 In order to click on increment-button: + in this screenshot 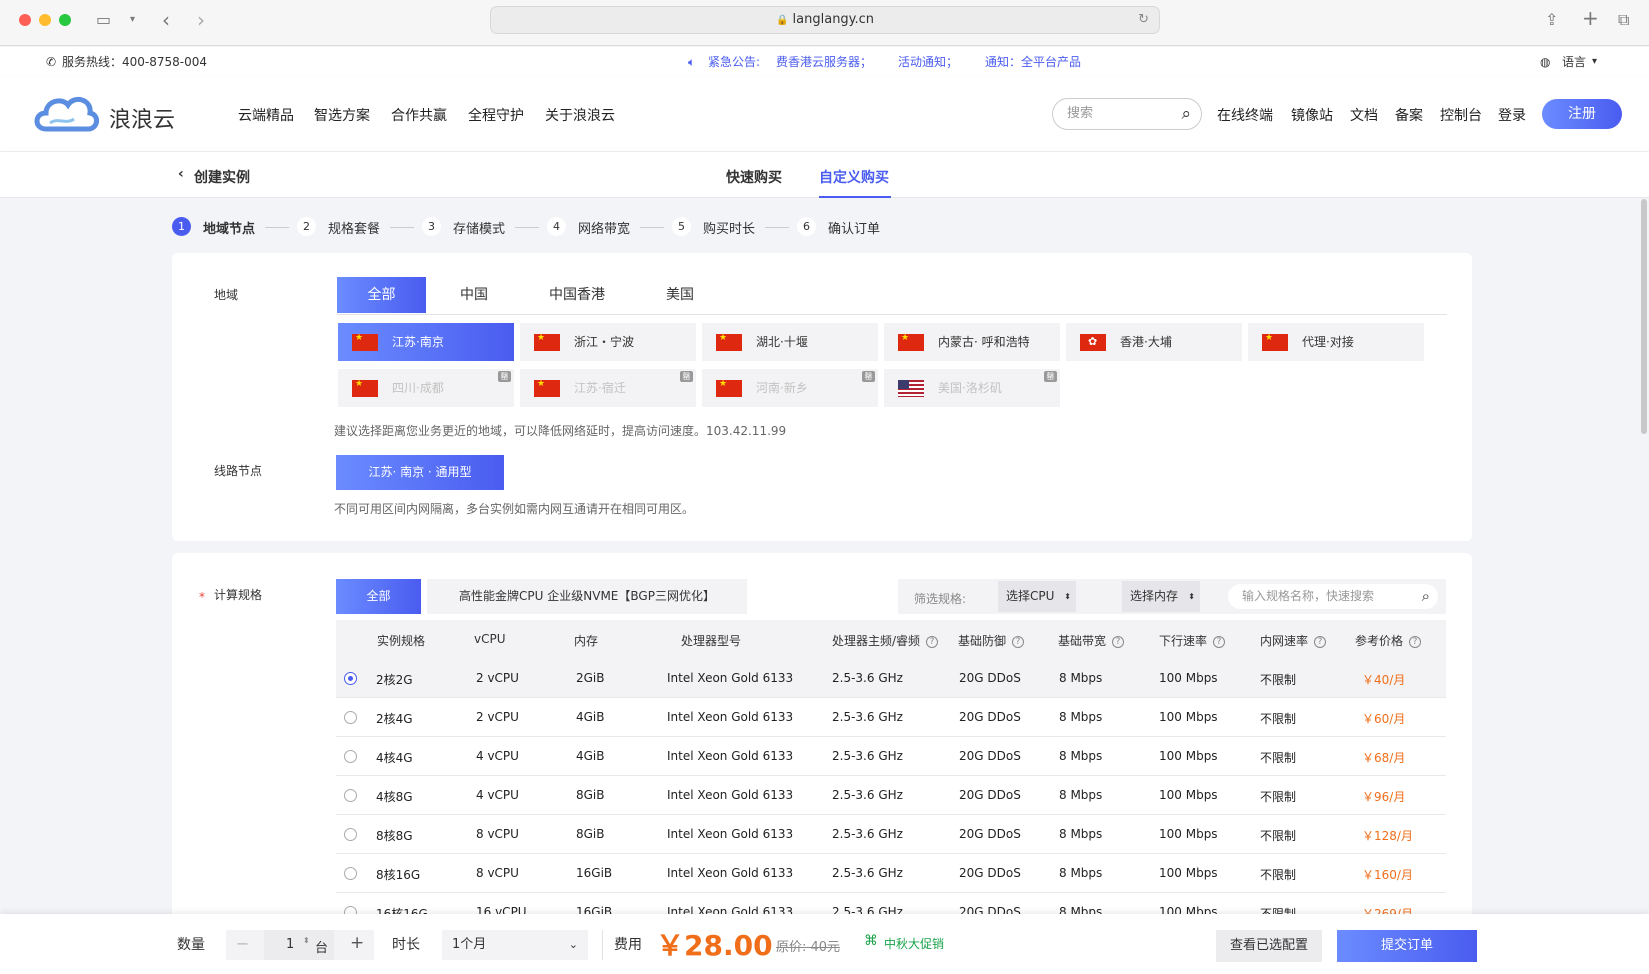, I will do `click(357, 943)`.